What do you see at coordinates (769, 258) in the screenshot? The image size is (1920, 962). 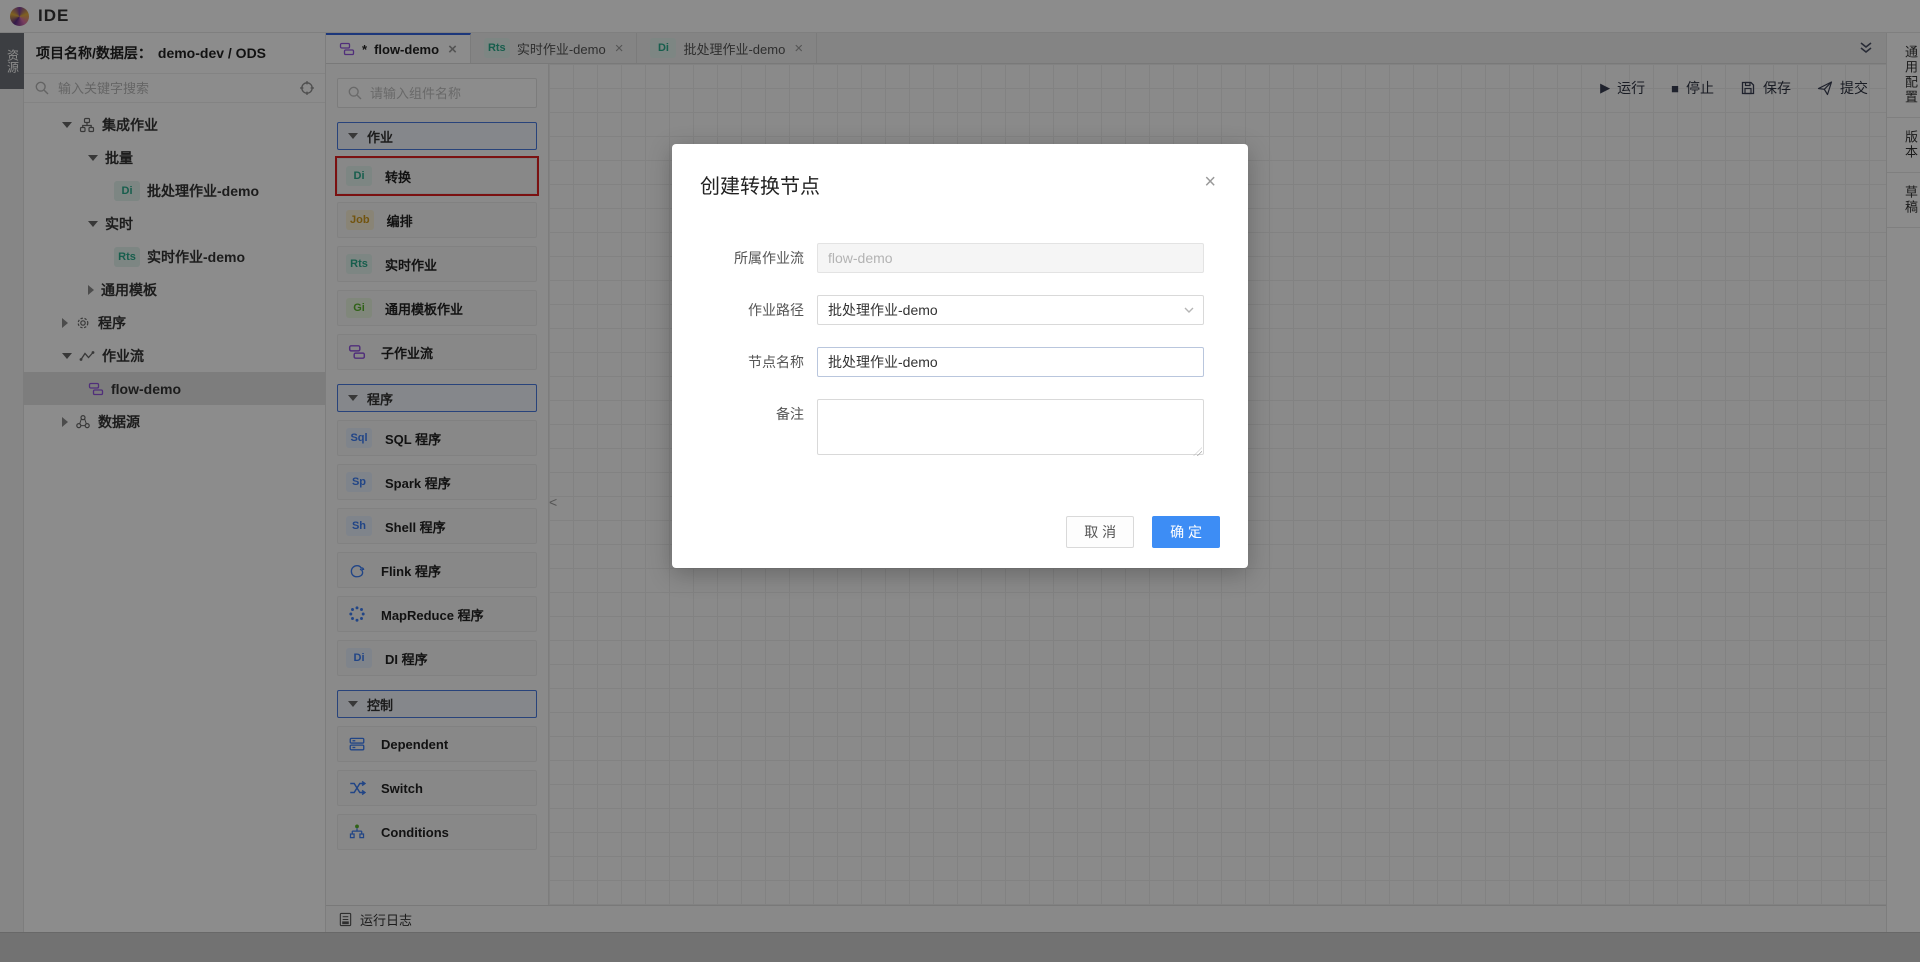 I see `flow-label: 所属作业流` at bounding box center [769, 258].